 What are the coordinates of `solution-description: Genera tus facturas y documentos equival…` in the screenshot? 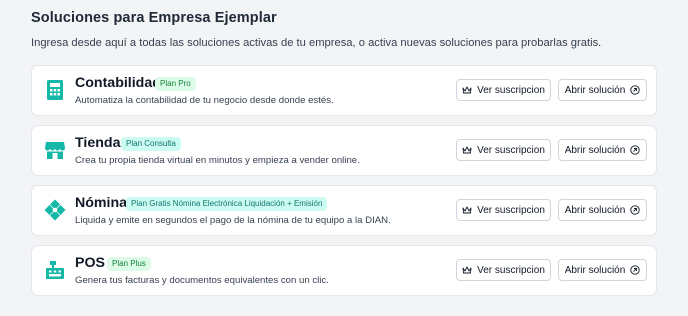 It's located at (202, 280).